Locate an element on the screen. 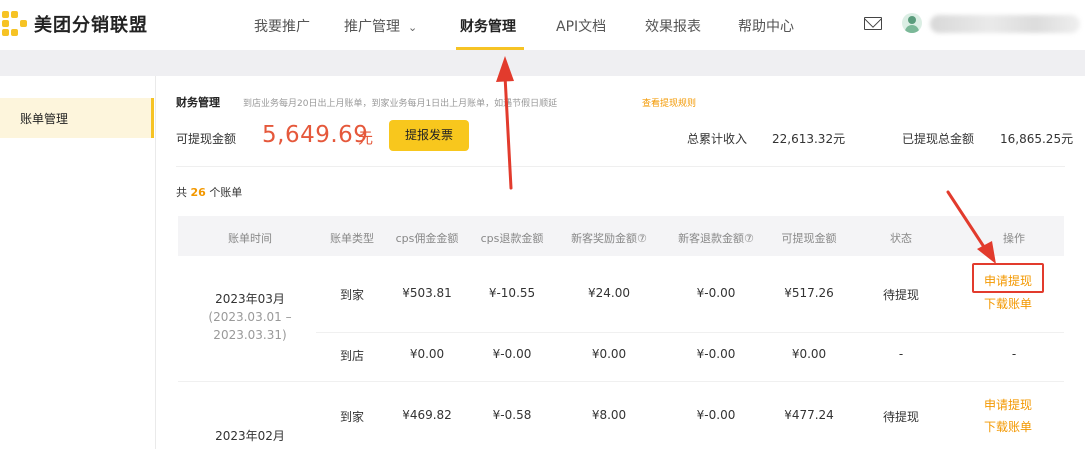  withdraw-rules-link: 查看提现规则 is located at coordinates (669, 102).